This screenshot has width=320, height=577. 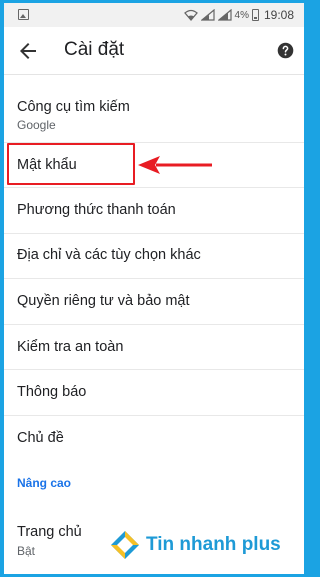 I want to click on signal-icon-sim1, so click(x=207, y=15).